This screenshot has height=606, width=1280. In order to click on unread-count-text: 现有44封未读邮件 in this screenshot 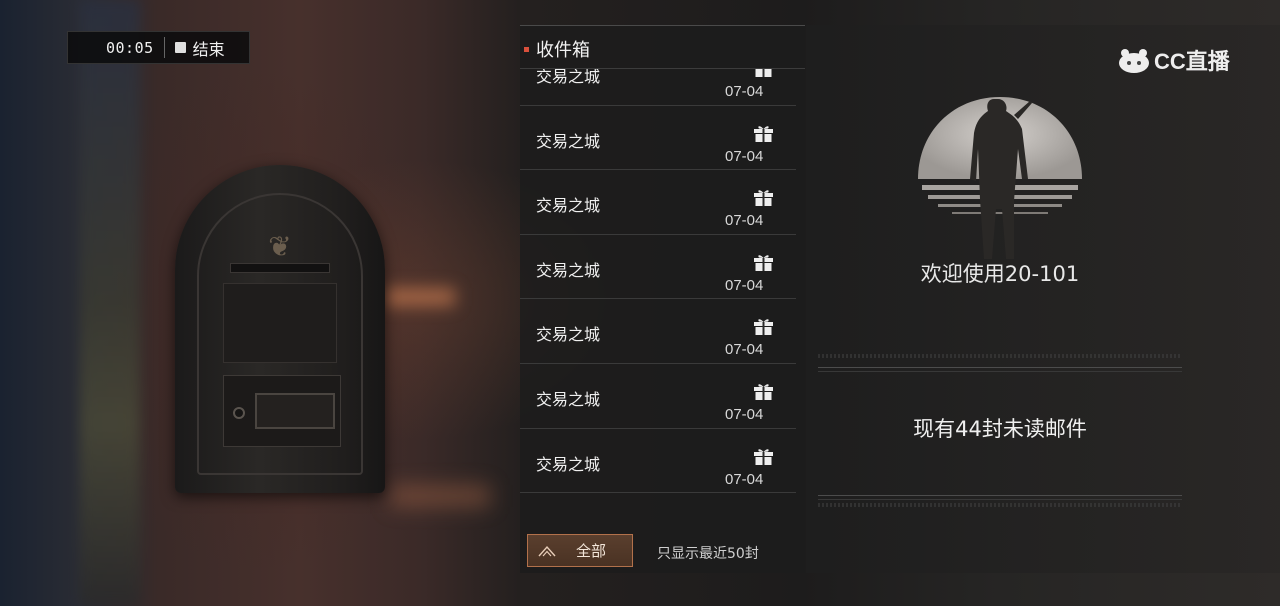, I will do `click(1000, 429)`.